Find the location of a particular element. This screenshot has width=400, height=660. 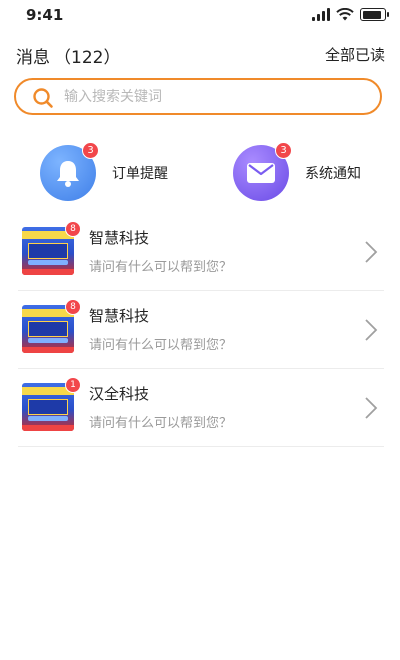

message-count: （122） is located at coordinates (87, 58).